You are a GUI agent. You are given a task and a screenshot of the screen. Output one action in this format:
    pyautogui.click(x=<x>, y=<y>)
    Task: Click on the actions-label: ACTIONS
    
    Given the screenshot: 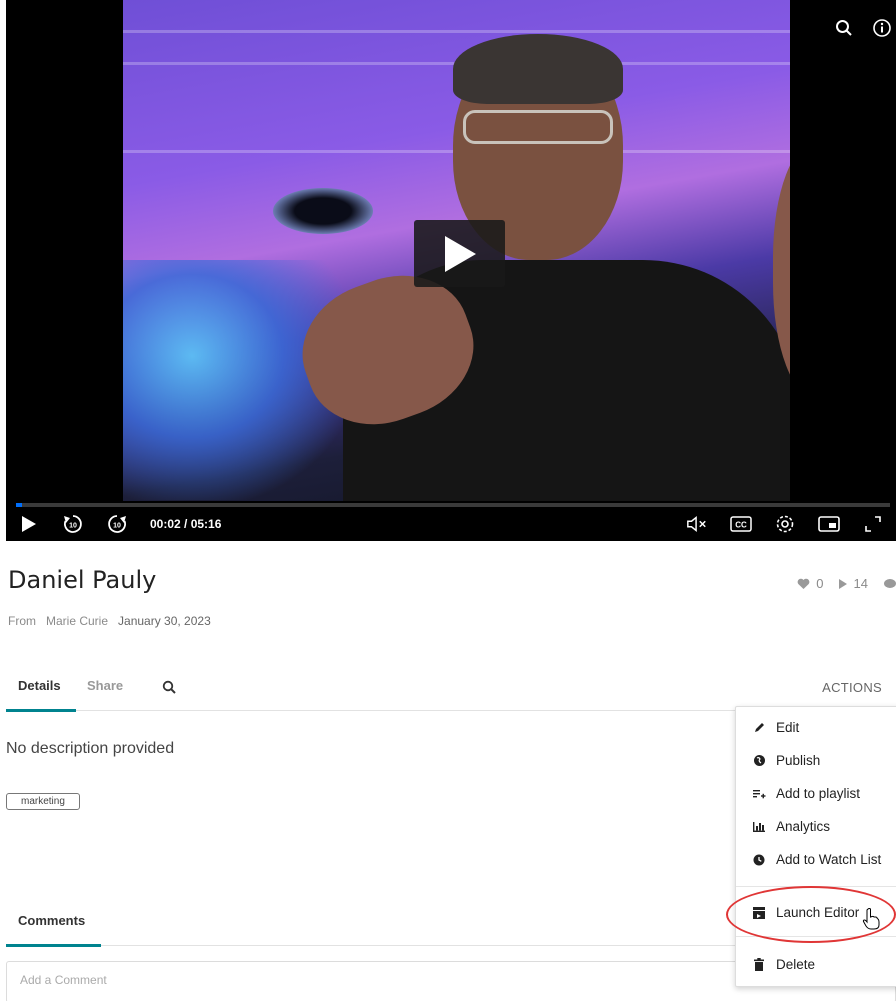 What is the action you would take?
    pyautogui.click(x=852, y=687)
    